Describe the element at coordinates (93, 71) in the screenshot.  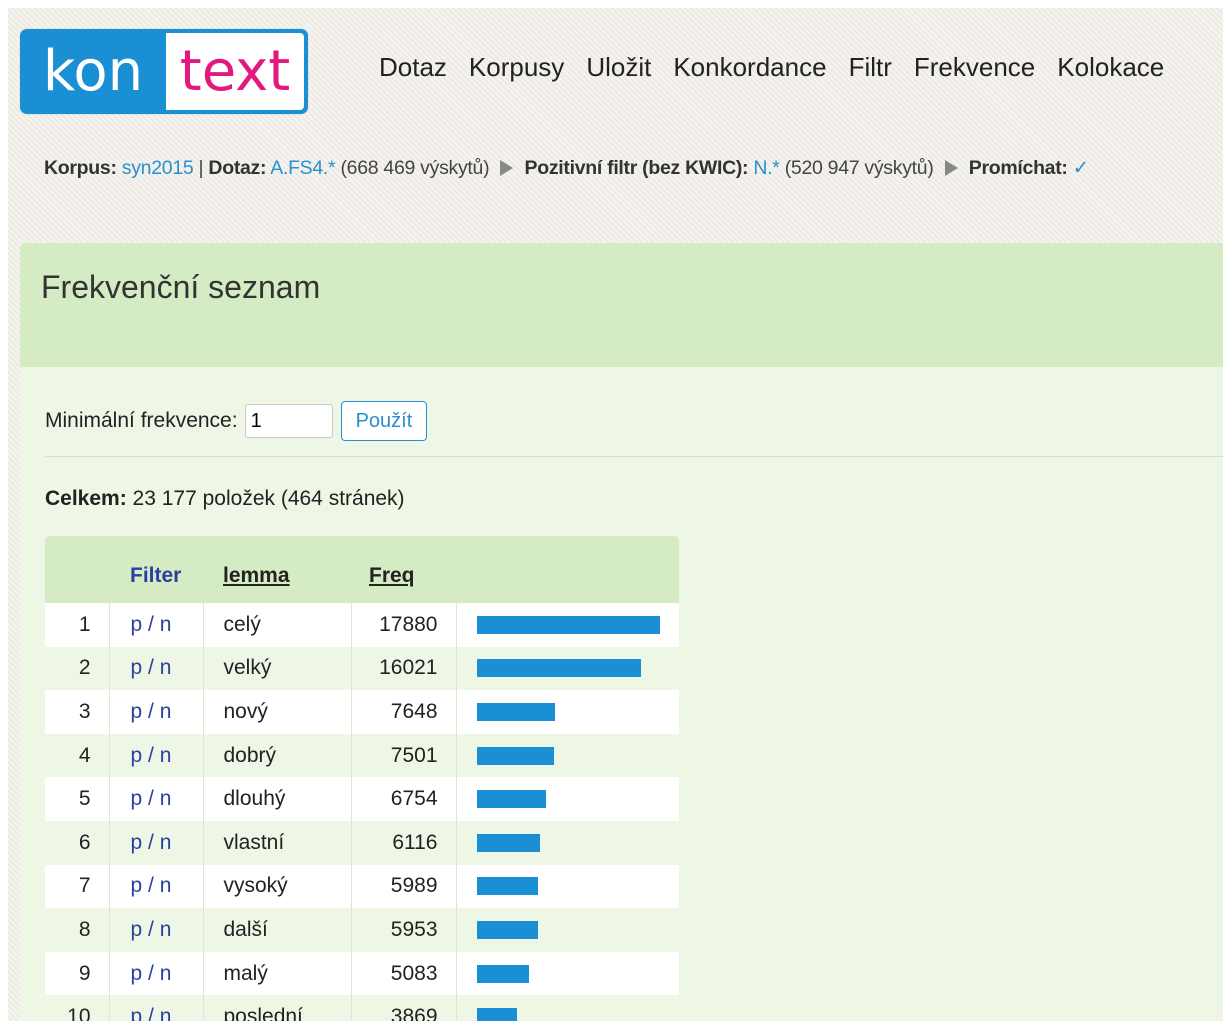
I see `logo-kon-text: kon` at that location.